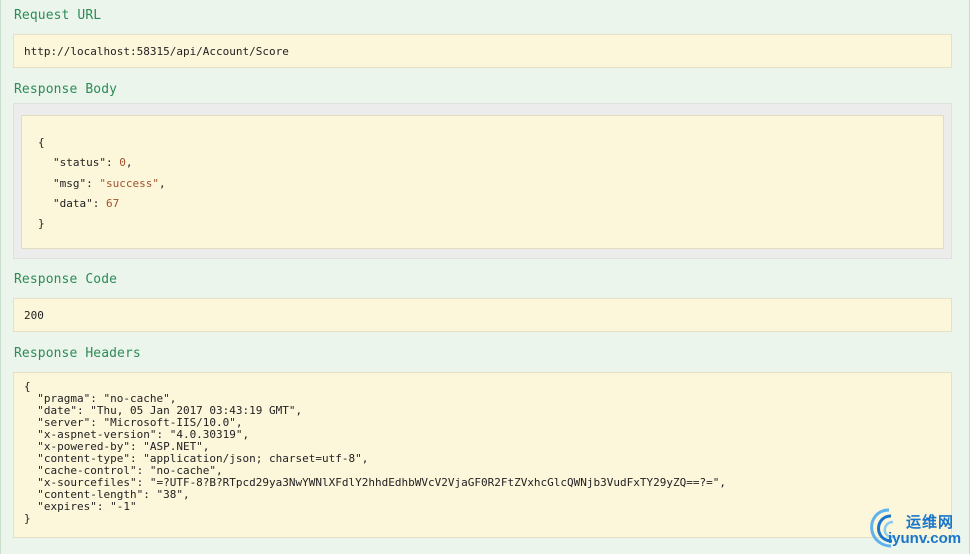 The height and width of the screenshot is (554, 970). I want to click on request-url-title: Request URL, so click(58, 15).